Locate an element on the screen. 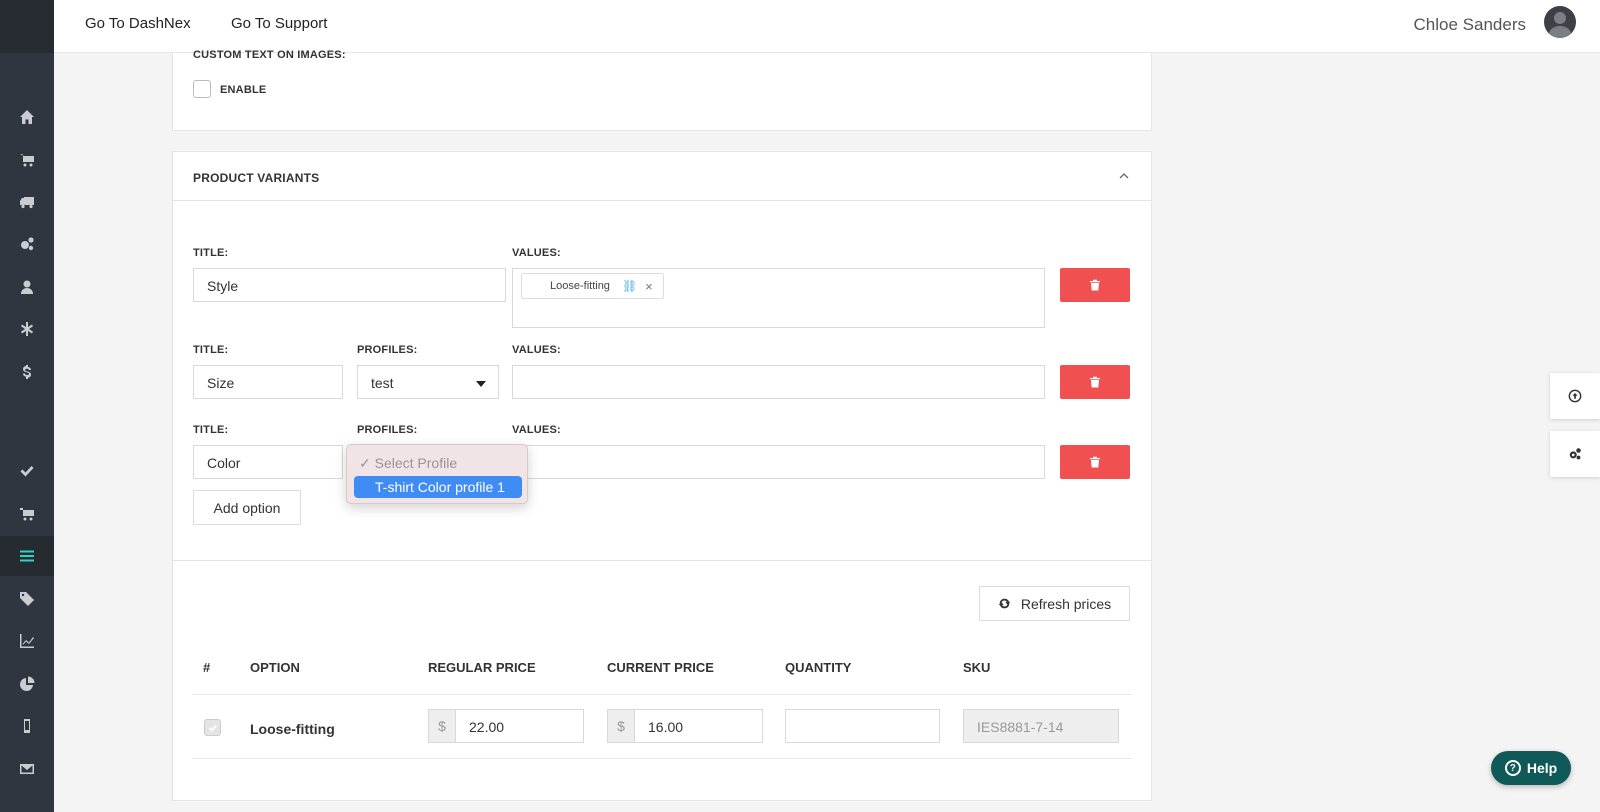 The width and height of the screenshot is (1600, 812). dropdown-option-color-profile: T-shirt Color profile 1 is located at coordinates (438, 487).